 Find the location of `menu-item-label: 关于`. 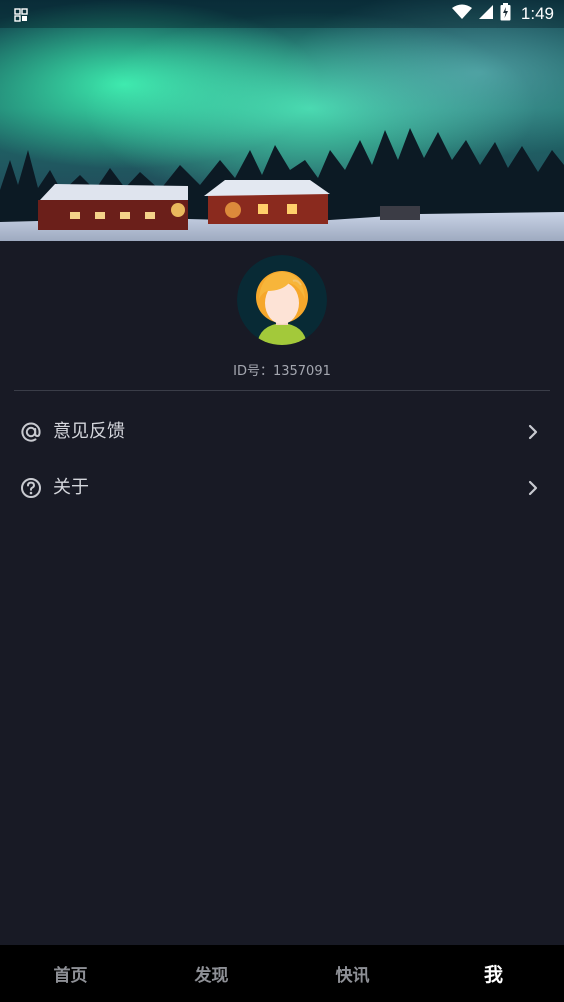

menu-item-label: 关于 is located at coordinates (71, 487).